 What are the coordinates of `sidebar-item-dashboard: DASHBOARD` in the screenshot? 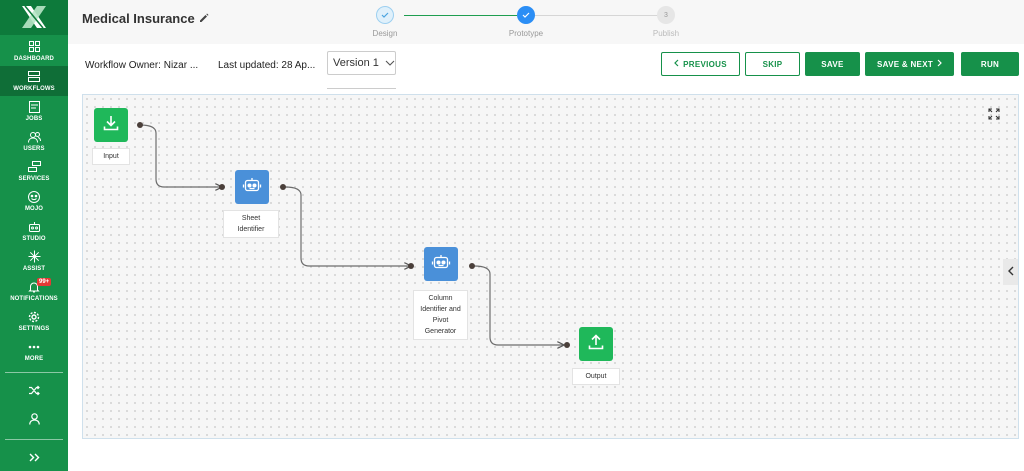 It's located at (34, 51).